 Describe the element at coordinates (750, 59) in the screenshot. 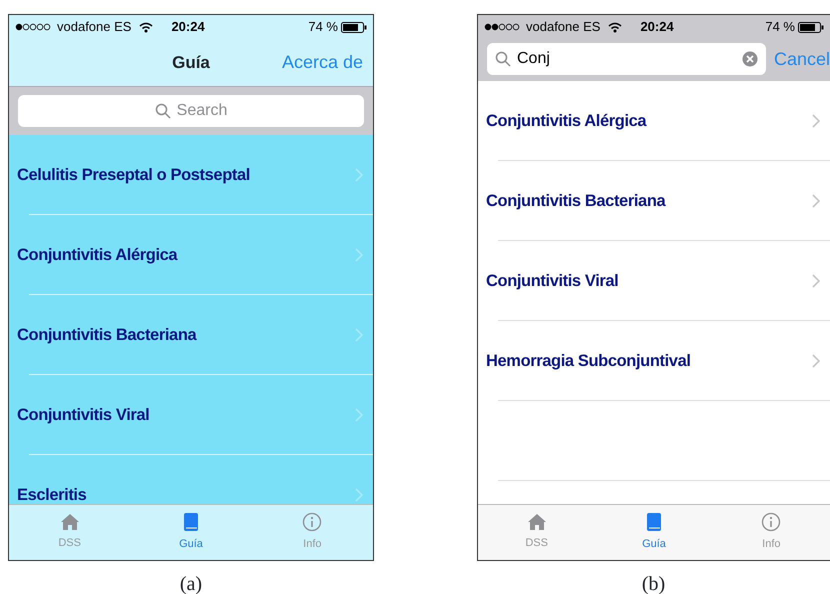

I see `clear-icon` at that location.